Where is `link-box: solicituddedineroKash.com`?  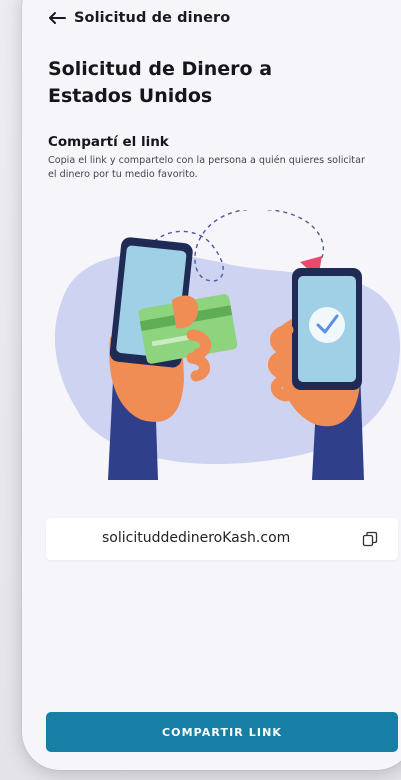 link-box: solicituddedineroKash.com is located at coordinates (222, 539).